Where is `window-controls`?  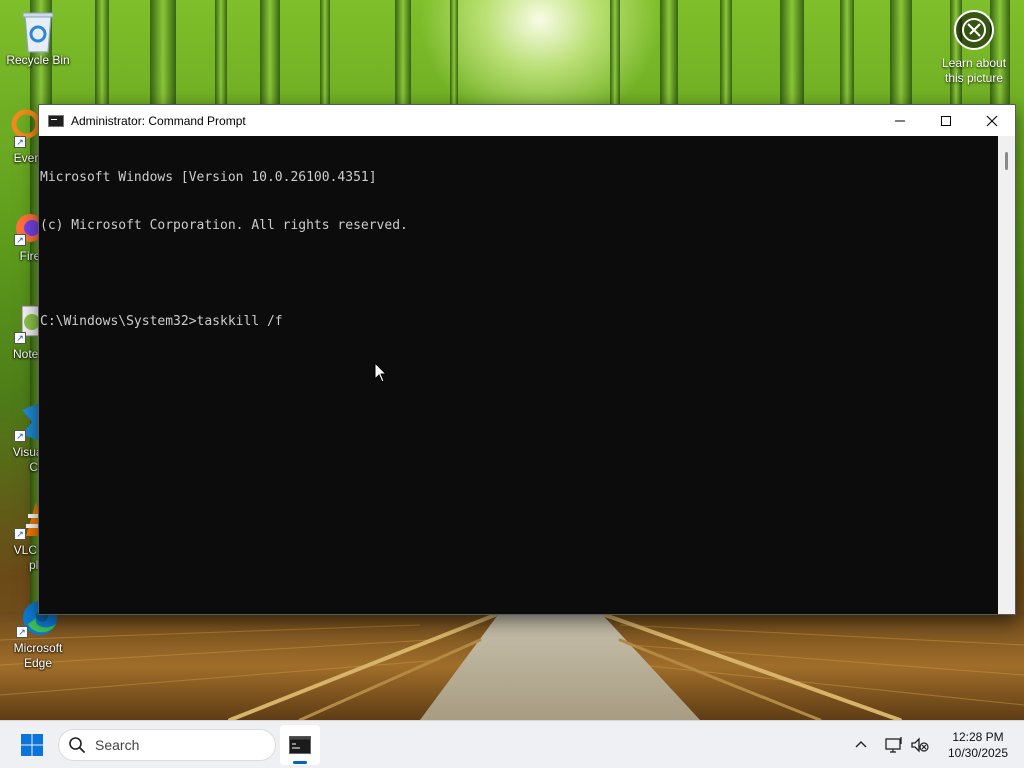
window-controls is located at coordinates (946, 120).